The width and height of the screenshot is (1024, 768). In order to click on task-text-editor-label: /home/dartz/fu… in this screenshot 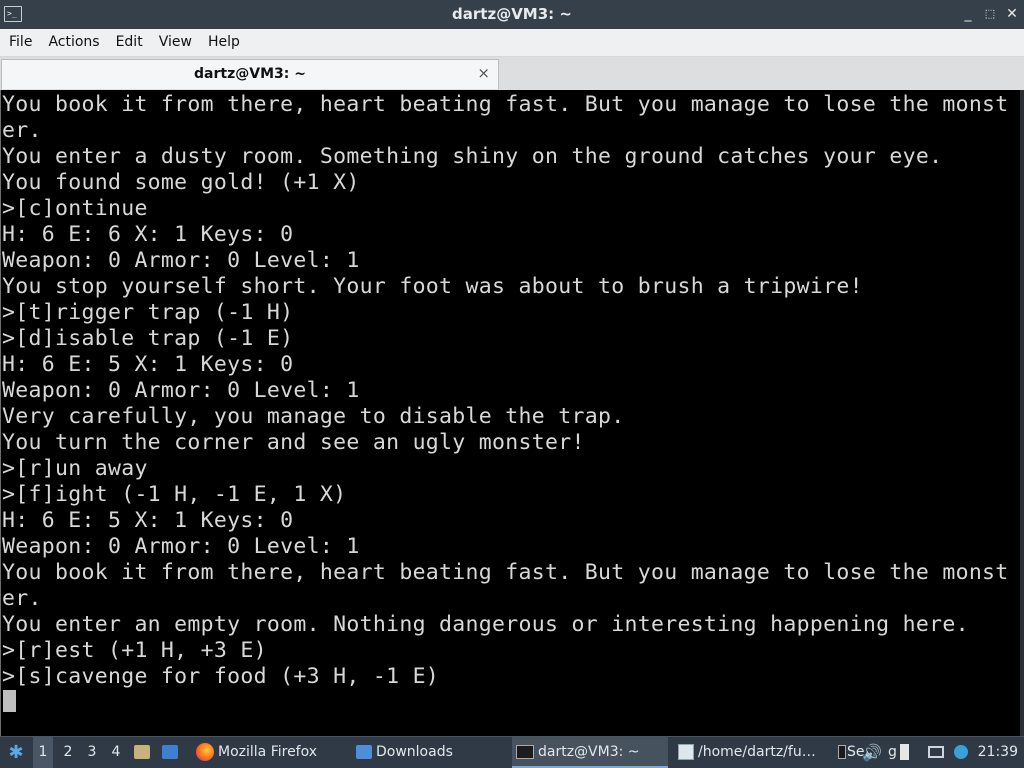, I will do `click(757, 752)`.